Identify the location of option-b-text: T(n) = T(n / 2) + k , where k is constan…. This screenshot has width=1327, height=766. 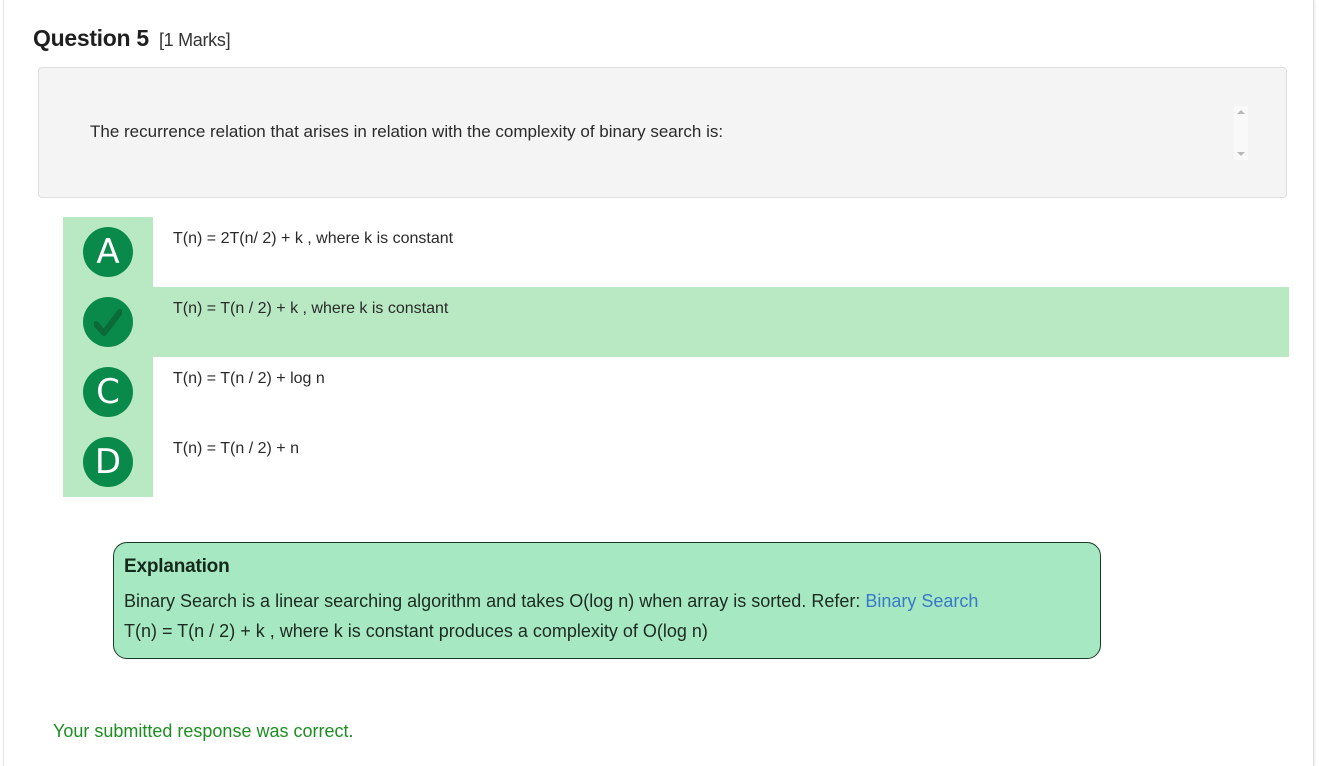
(311, 308).